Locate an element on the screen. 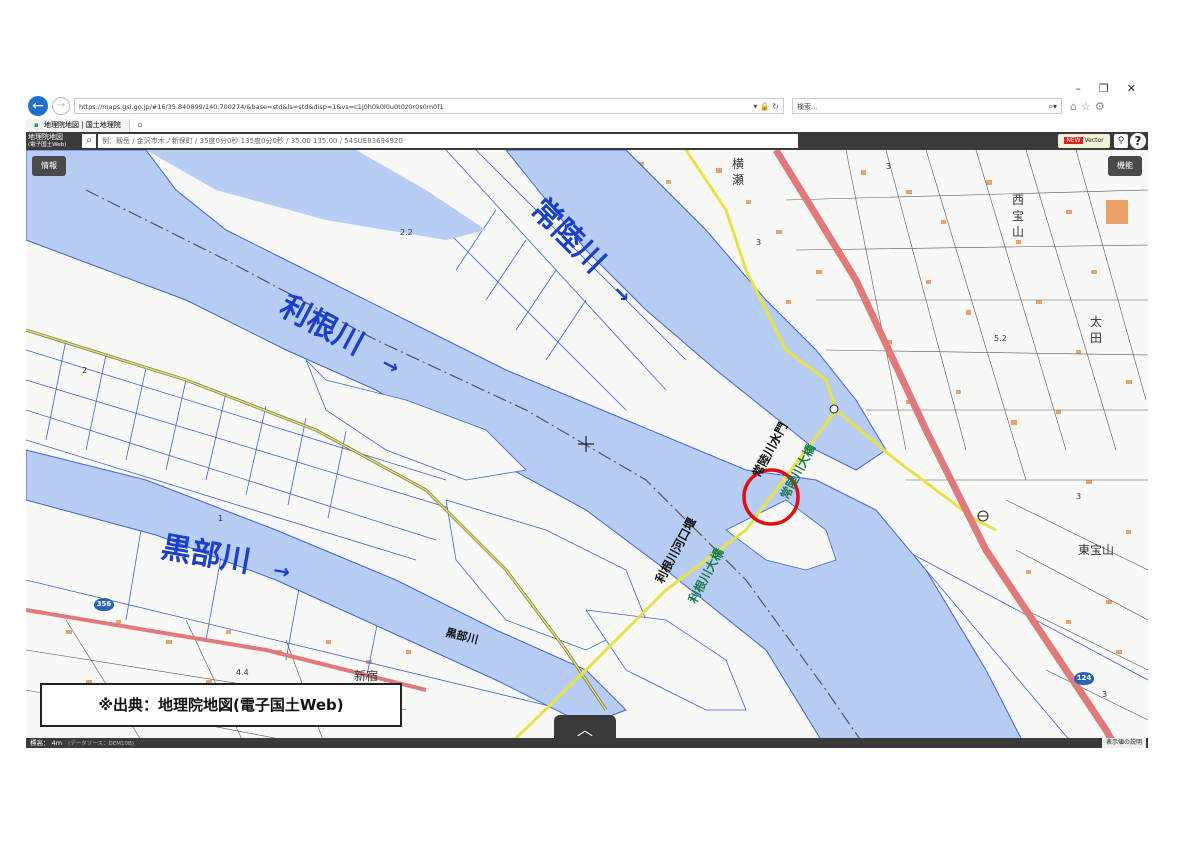  spot-height: 5.2 is located at coordinates (1000, 338).